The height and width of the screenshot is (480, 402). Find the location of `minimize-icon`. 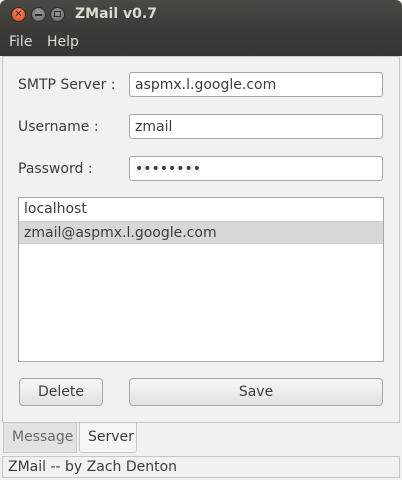

minimize-icon is located at coordinates (38, 15).